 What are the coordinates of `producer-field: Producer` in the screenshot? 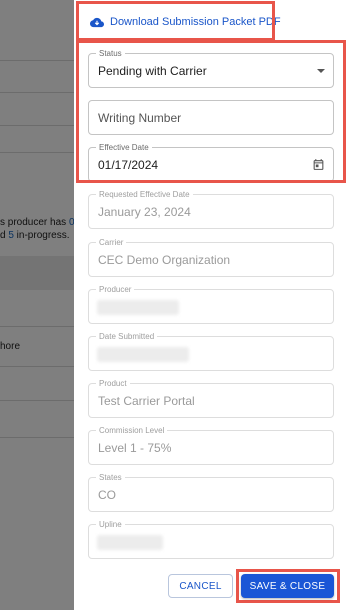 It's located at (211, 304).